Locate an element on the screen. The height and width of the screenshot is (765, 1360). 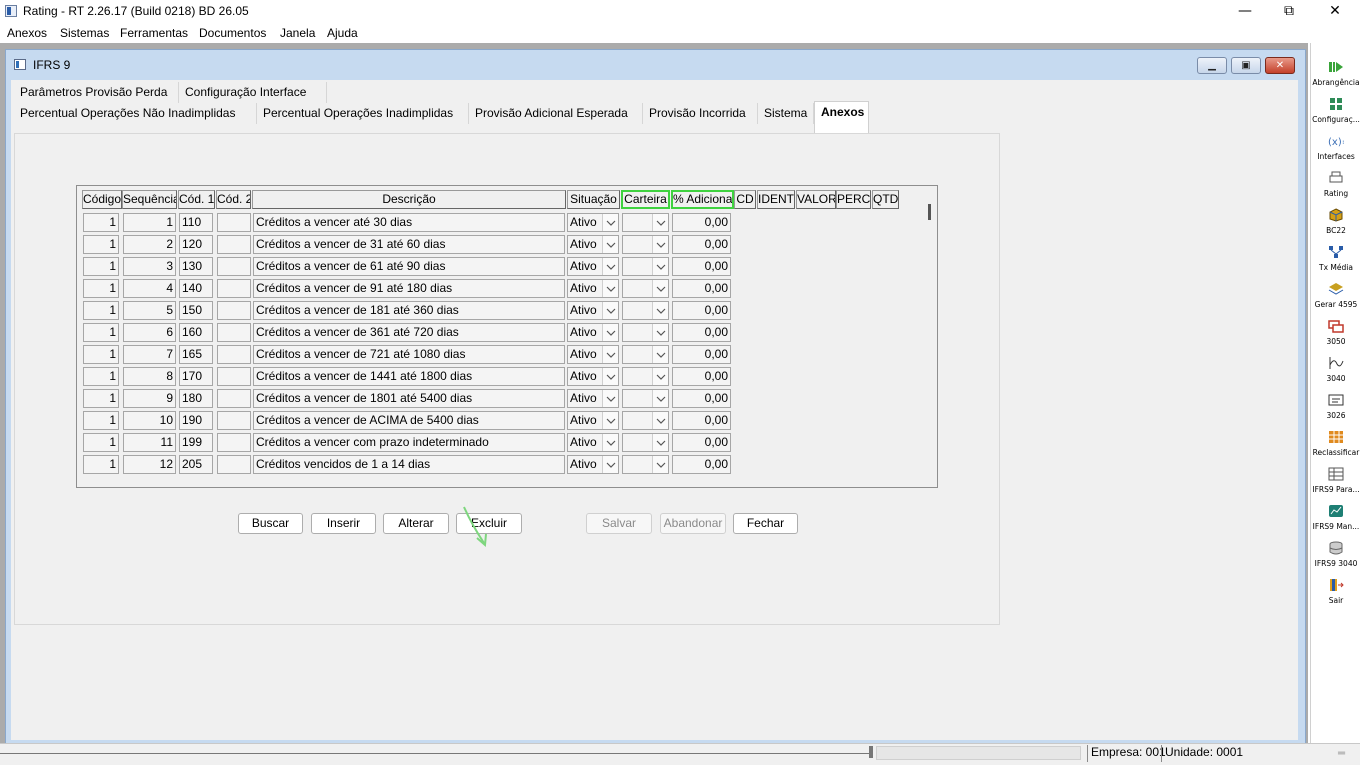
header-descricao: Descrição is located at coordinates (409, 199).